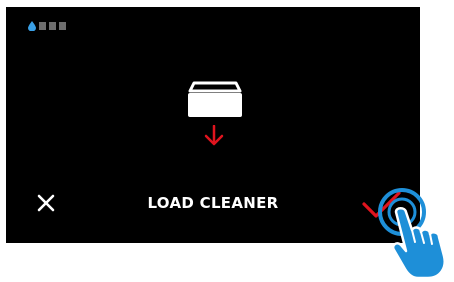 Image resolution: width=454 pixels, height=282 pixels. I want to click on tapping-hand-icon, so click(412, 234).